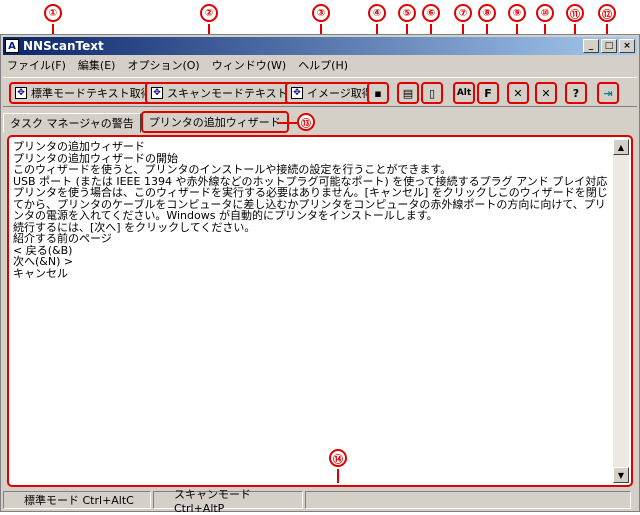 This screenshot has height=515, width=640. I want to click on clear-button: ✕, so click(518, 93).